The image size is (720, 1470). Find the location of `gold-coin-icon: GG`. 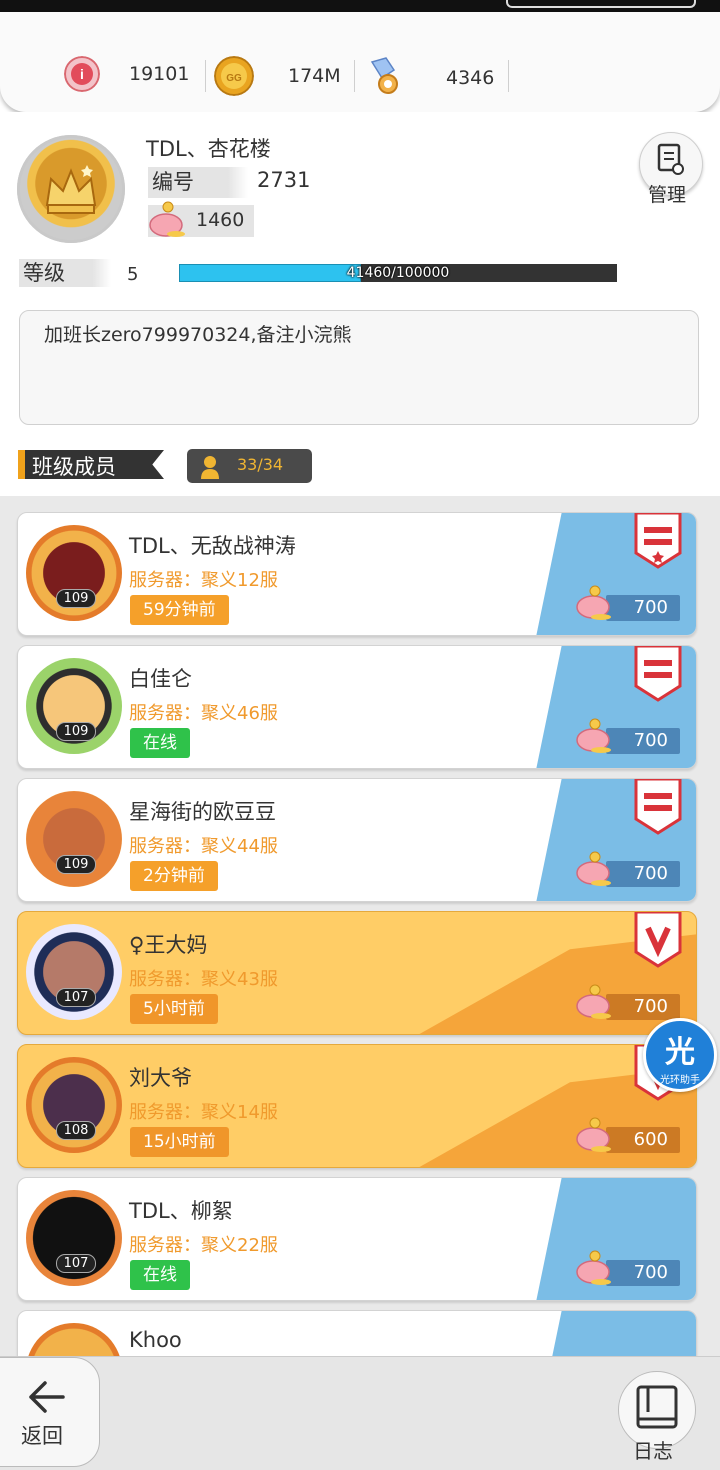

gold-coin-icon: GG is located at coordinates (234, 76).